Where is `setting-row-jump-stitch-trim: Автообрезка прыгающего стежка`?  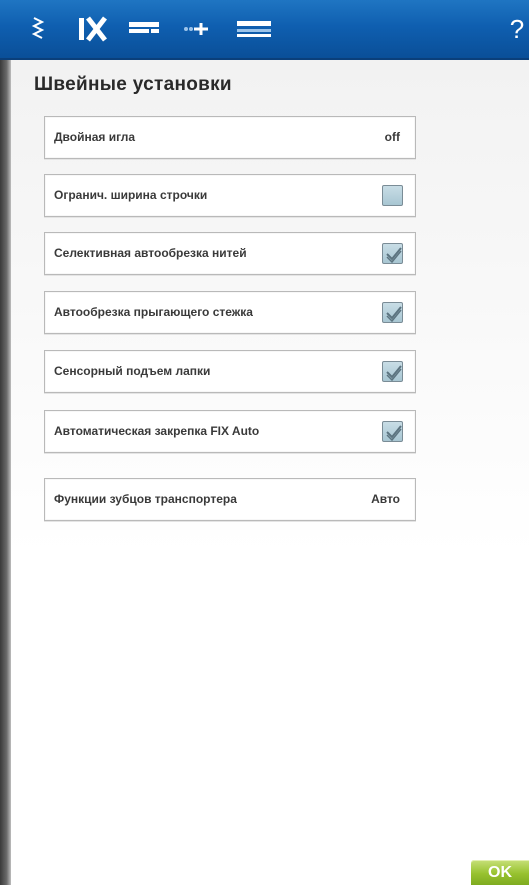
setting-row-jump-stitch-trim: Автообрезка прыгающего стежка is located at coordinates (230, 312).